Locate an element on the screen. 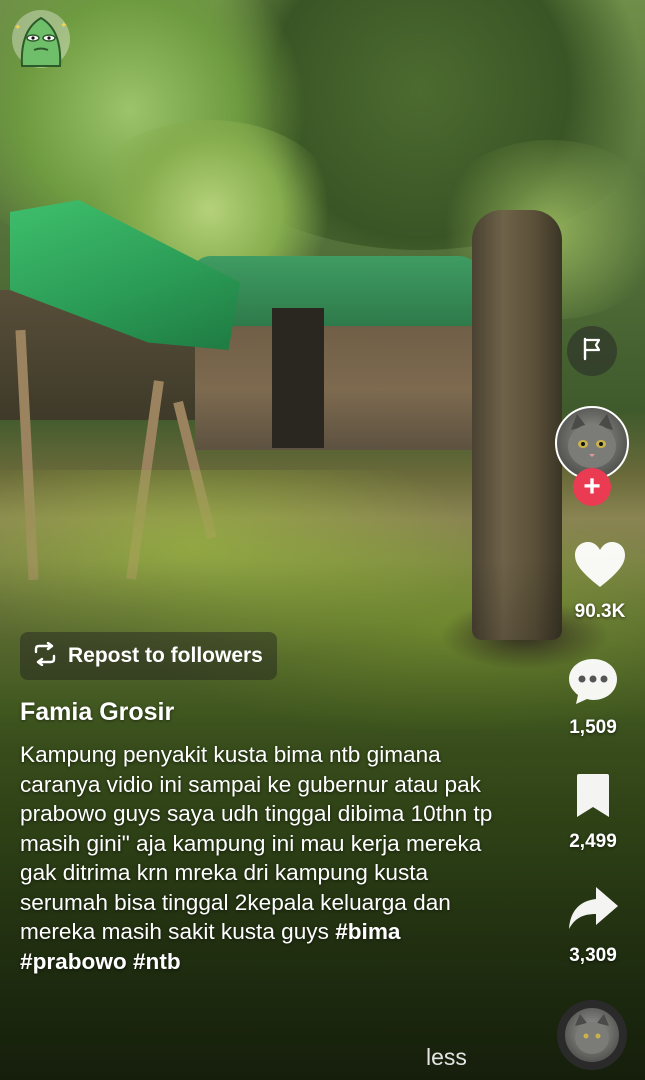 The width and height of the screenshot is (645, 1080). like-count: 90.3K is located at coordinates (600, 611).